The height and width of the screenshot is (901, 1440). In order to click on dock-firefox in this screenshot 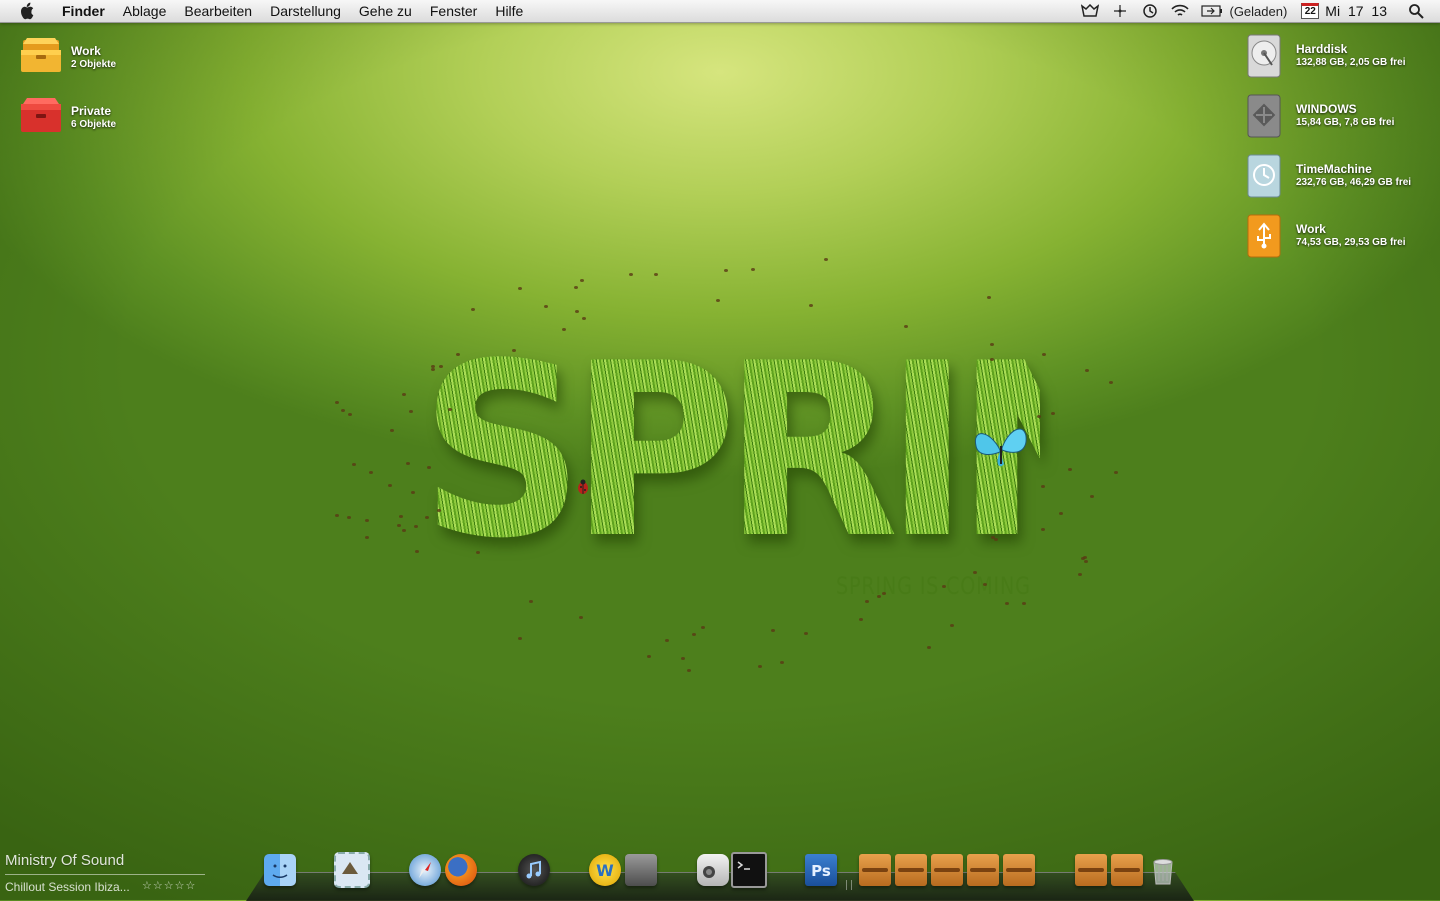, I will do `click(461, 870)`.